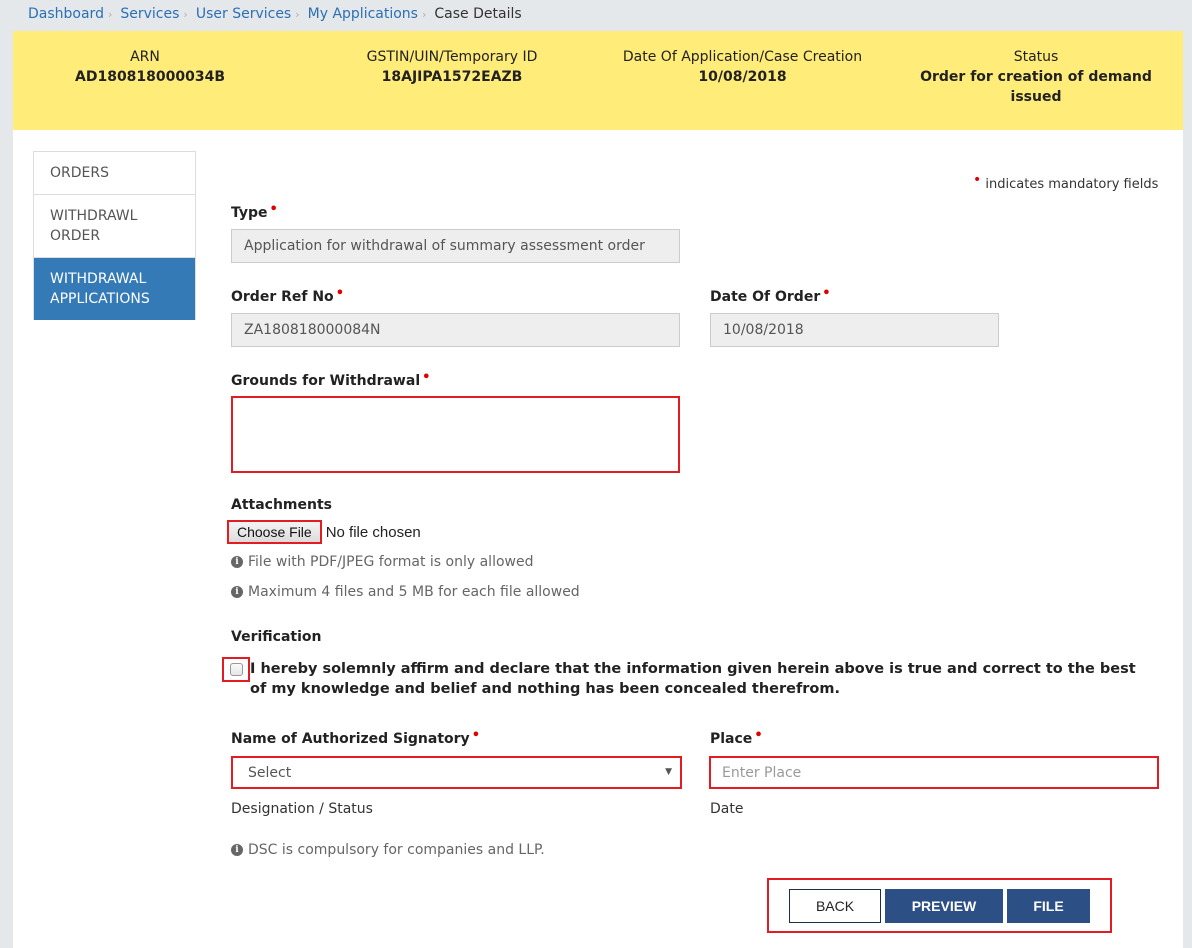 The image size is (1192, 948). Describe the element at coordinates (114, 226) in the screenshot. I see `sidebar-item-withdrawl-order: WITHDRAWL ORDER` at that location.